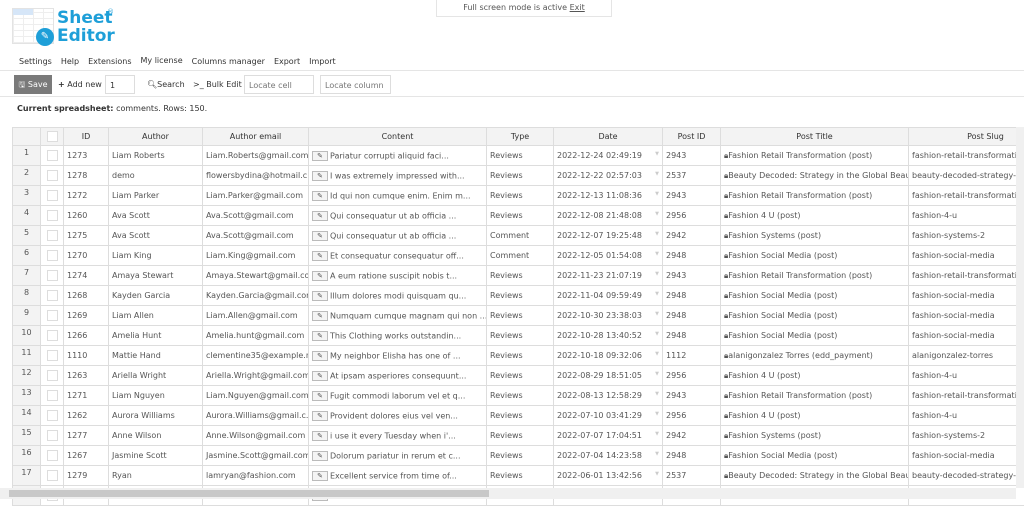 The width and height of the screenshot is (1024, 506). I want to click on cell-post-id: 2943, so click(692, 156).